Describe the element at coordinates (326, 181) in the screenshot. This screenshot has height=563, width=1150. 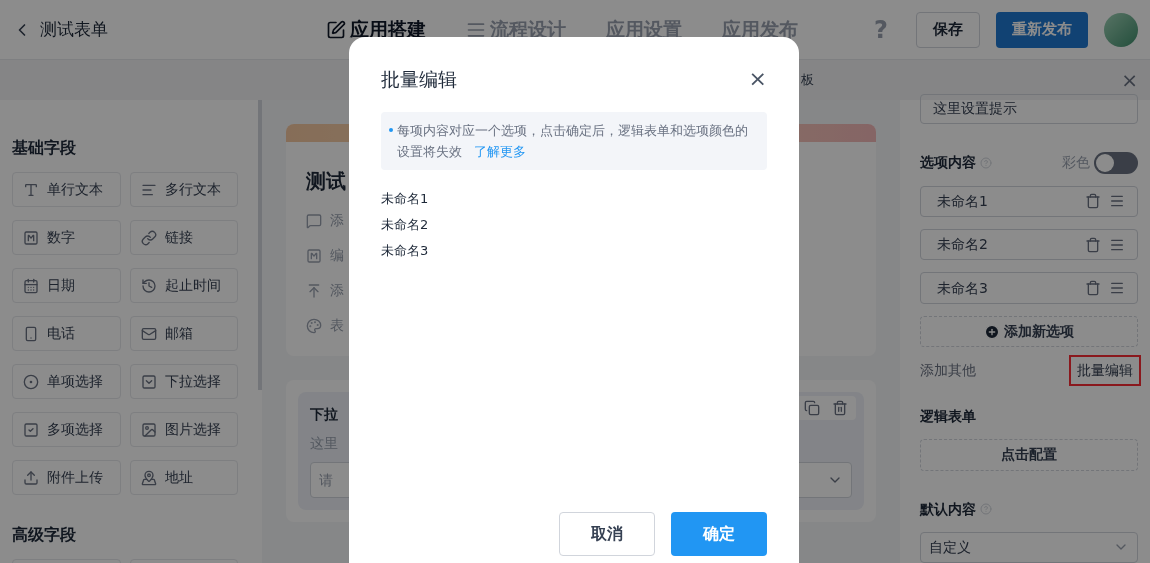
I see `form-heading: 测试` at that location.